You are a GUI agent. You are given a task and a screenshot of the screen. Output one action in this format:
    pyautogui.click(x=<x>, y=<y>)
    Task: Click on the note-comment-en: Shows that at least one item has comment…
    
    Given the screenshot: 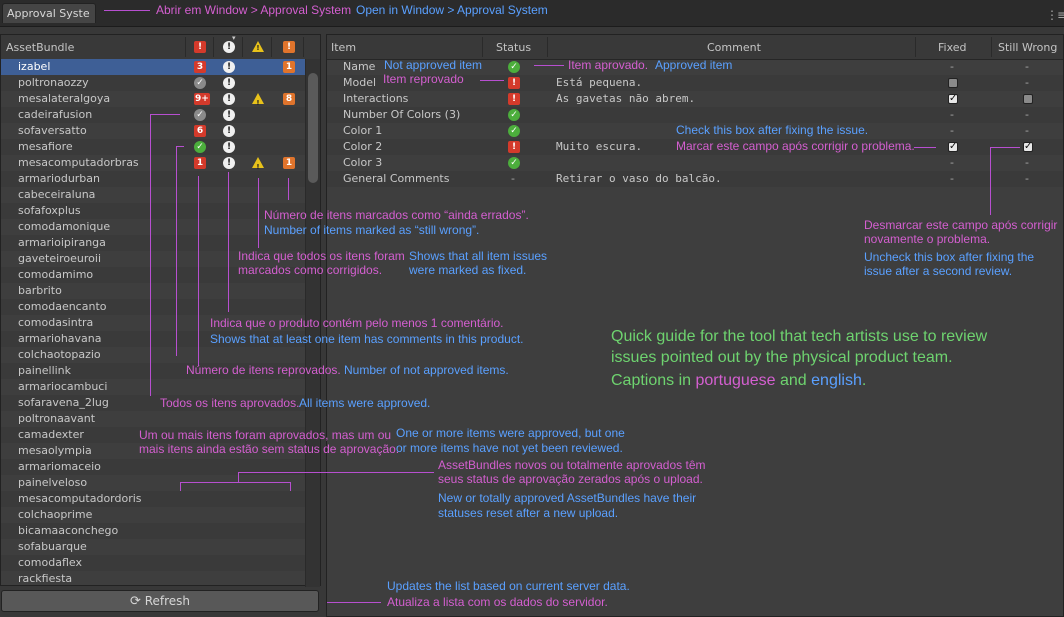 What is the action you would take?
    pyautogui.click(x=367, y=339)
    